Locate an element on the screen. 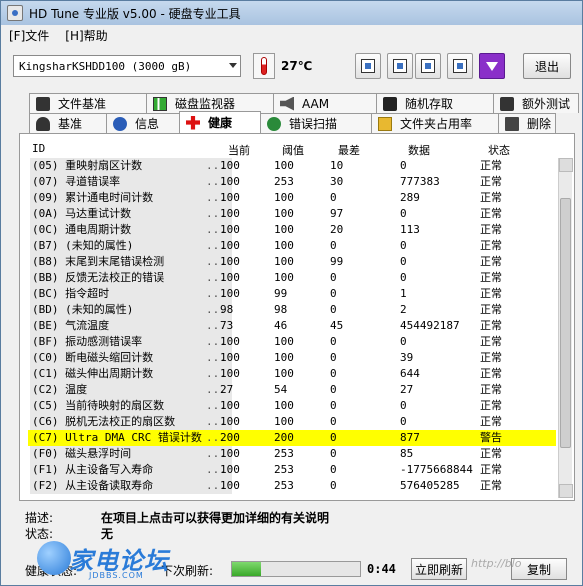 The height and width of the screenshot is (586, 583). table-row: (05) 重映射扇区计数... 100 100 10 0 正常 is located at coordinates (292, 166).